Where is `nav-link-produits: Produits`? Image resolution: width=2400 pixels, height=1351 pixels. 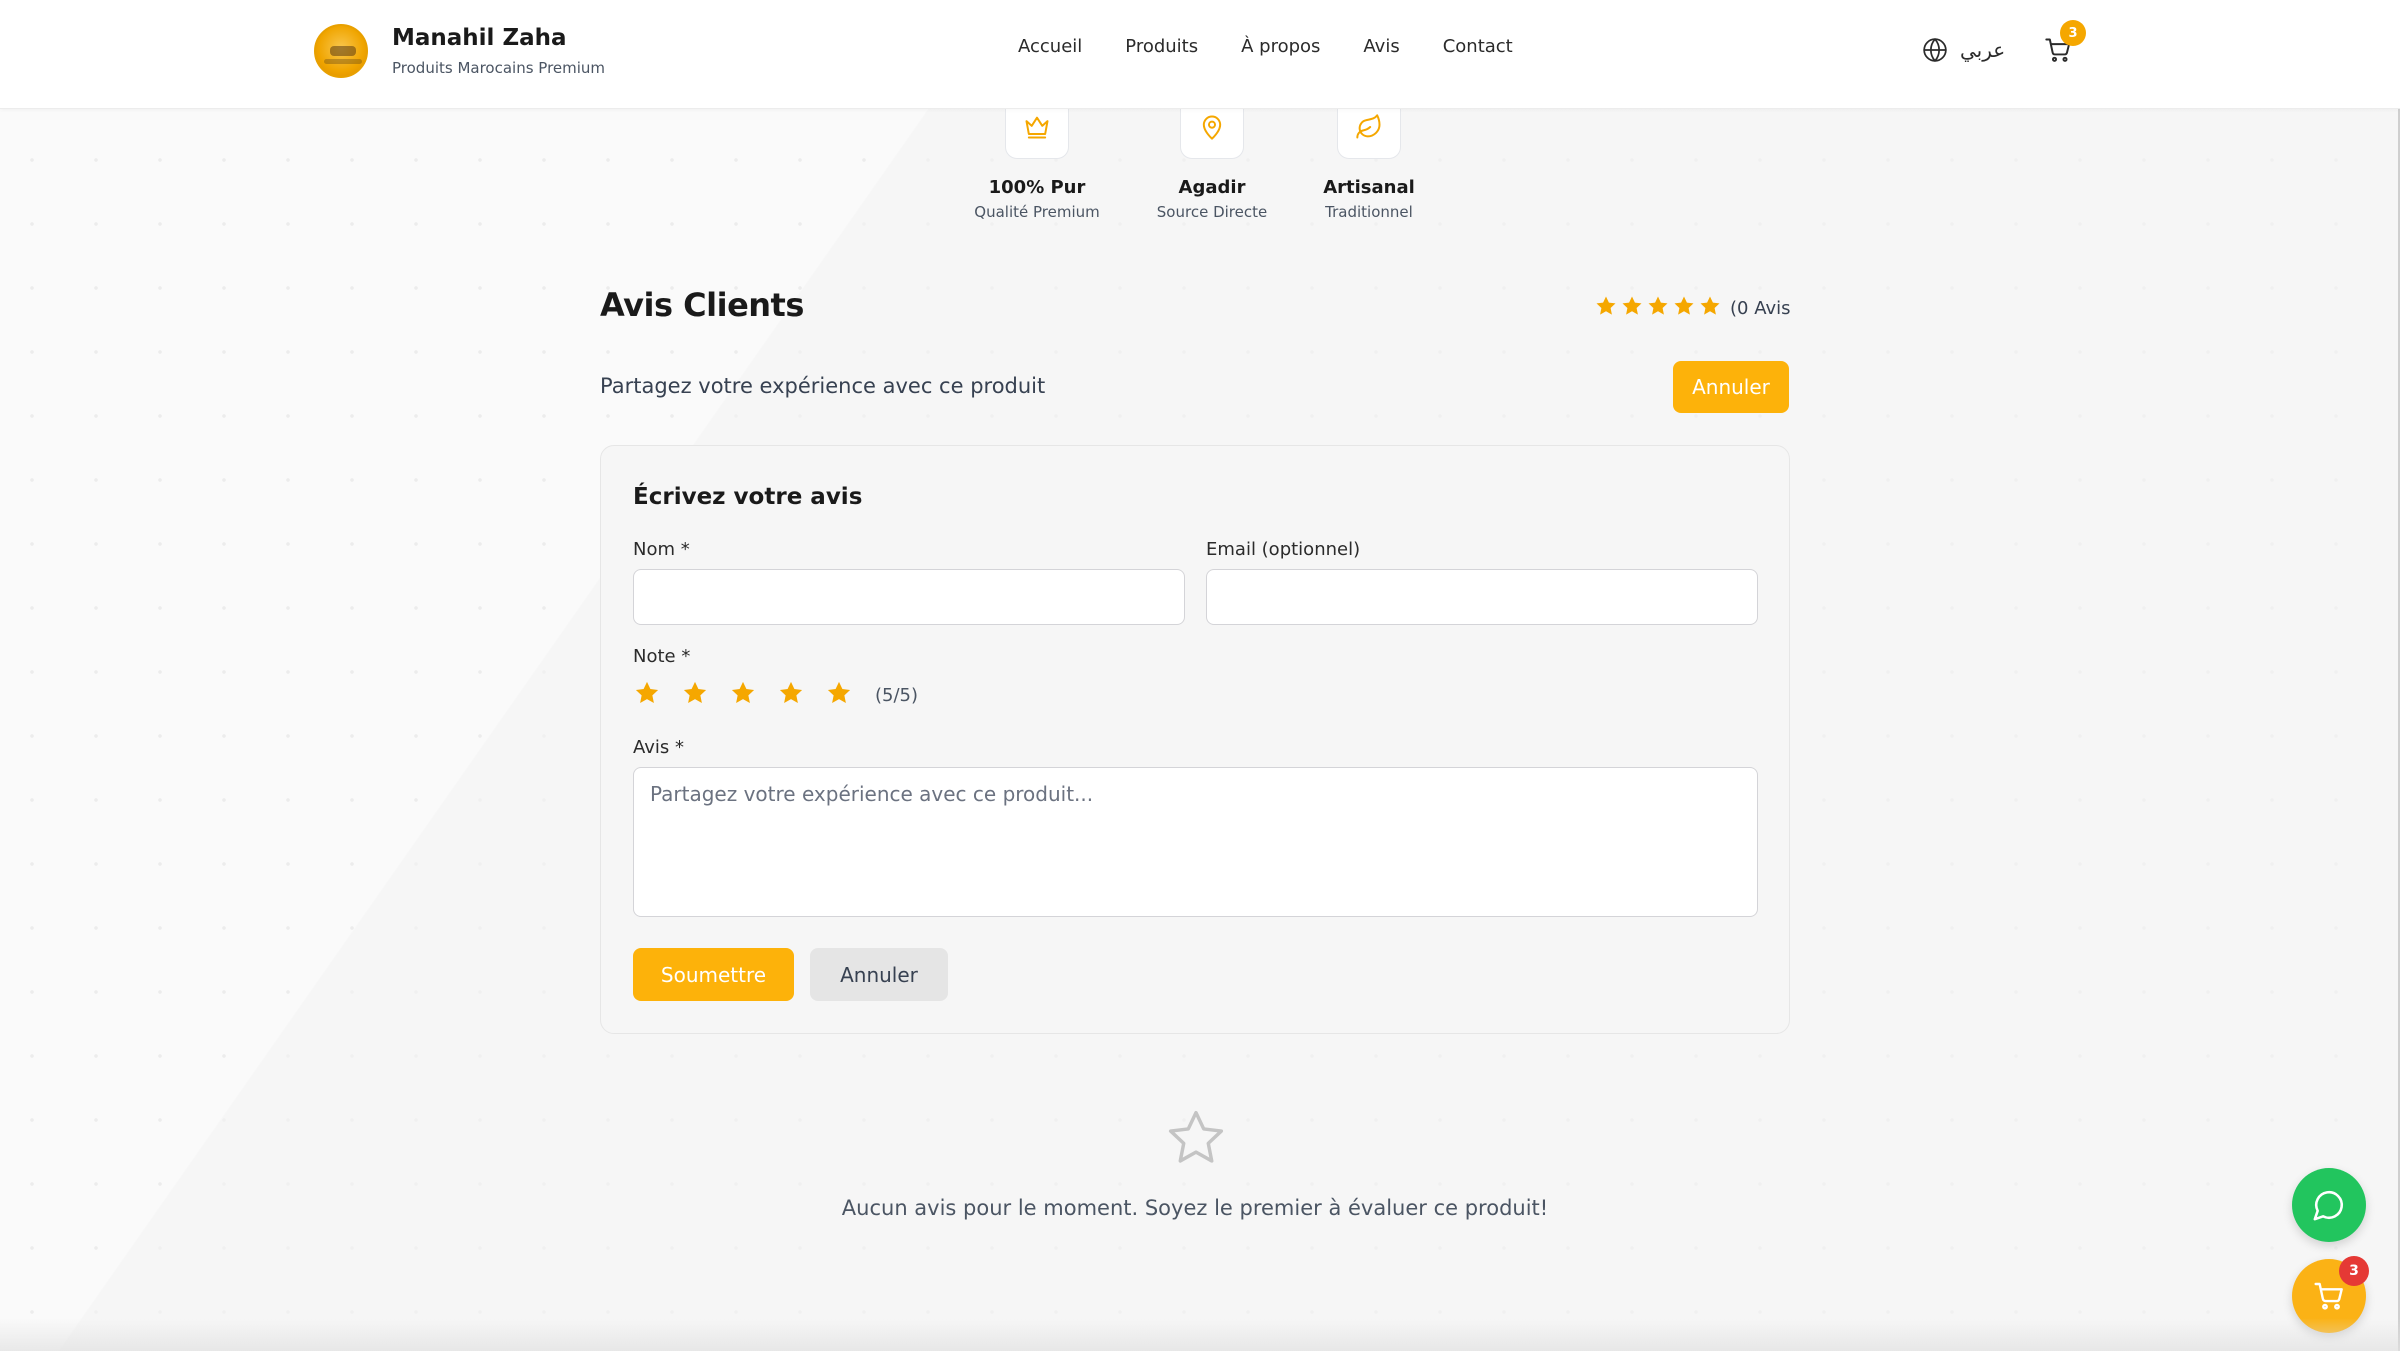 nav-link-produits: Produits is located at coordinates (1161, 50).